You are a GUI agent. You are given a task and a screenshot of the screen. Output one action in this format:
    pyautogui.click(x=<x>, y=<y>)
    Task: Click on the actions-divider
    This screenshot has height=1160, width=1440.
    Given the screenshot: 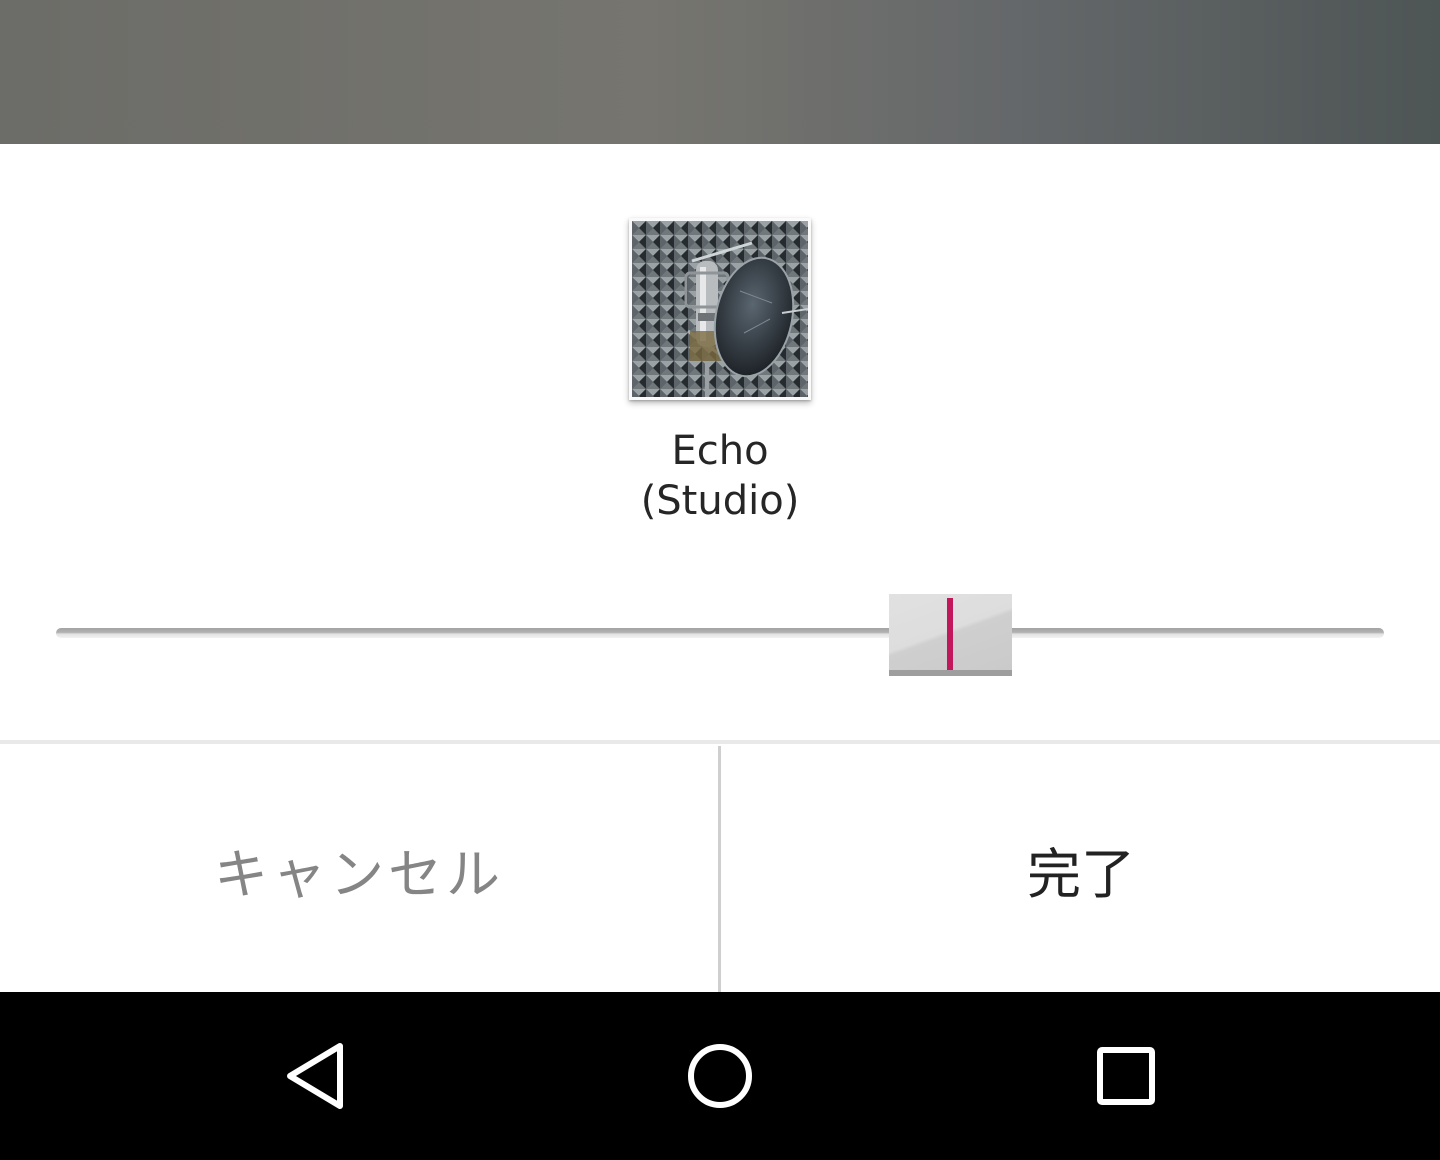 What is the action you would take?
    pyautogui.click(x=720, y=742)
    